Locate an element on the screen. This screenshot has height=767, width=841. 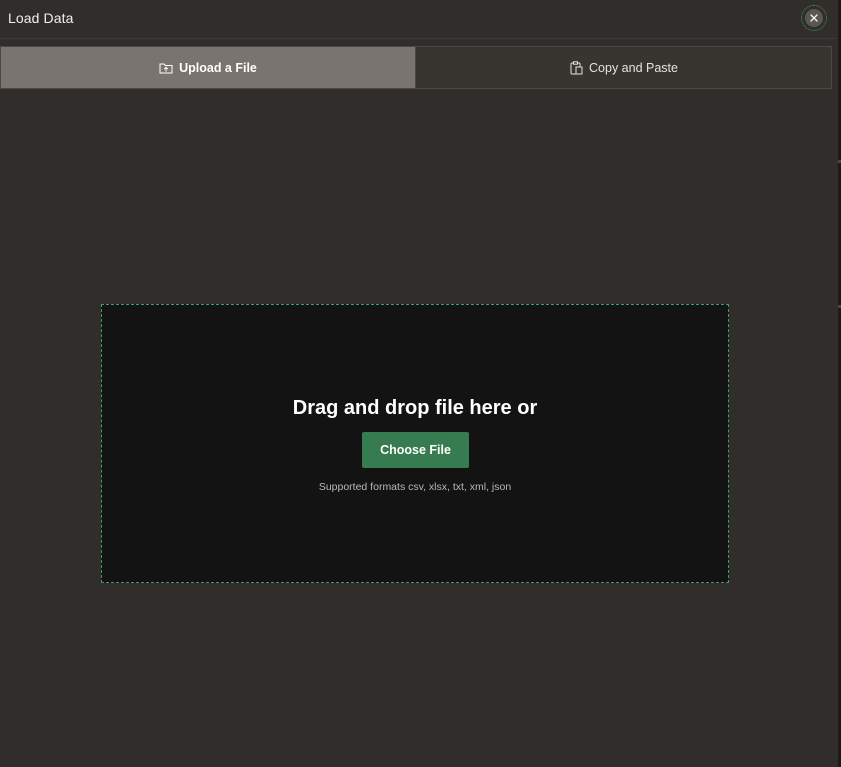
close-icon is located at coordinates (814, 18).